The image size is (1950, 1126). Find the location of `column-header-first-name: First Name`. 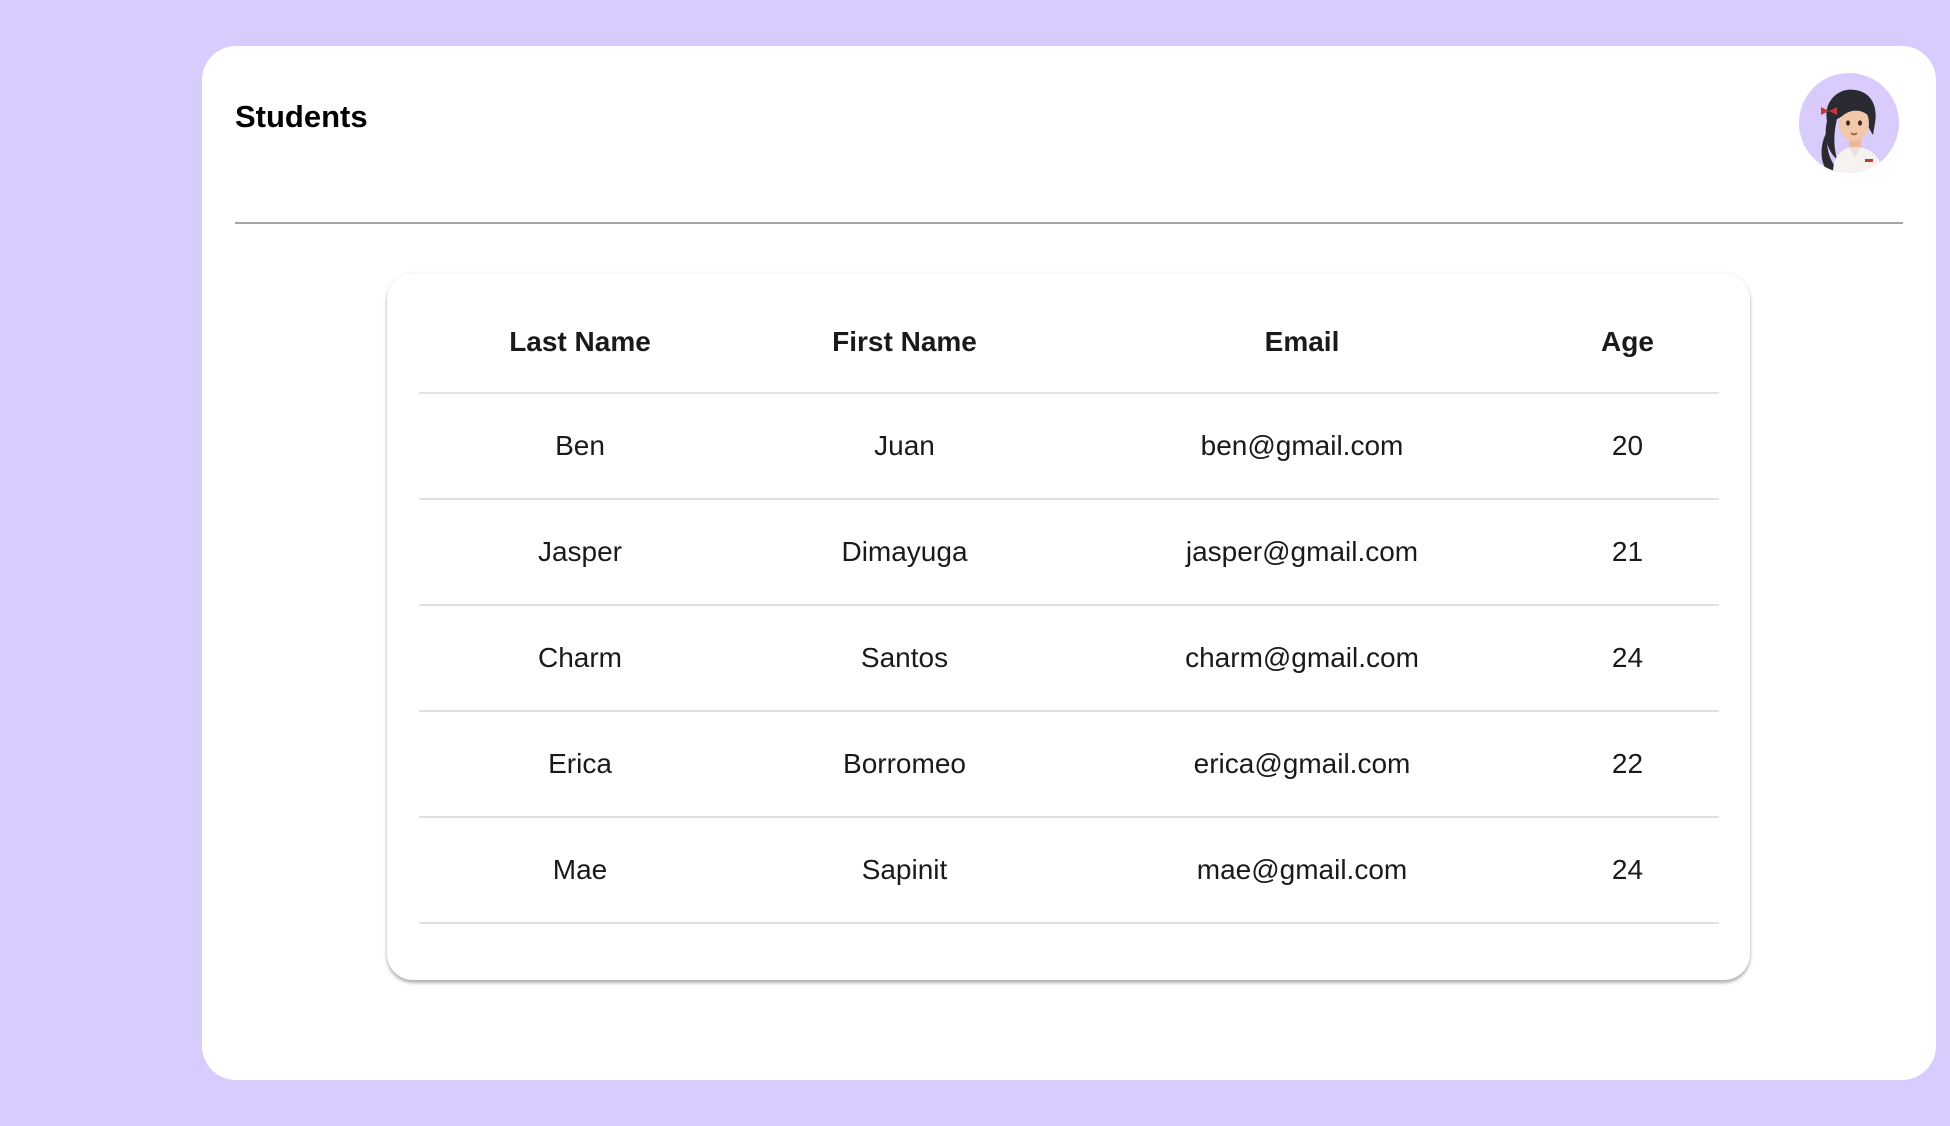

column-header-first-name: First Name is located at coordinates (904, 343).